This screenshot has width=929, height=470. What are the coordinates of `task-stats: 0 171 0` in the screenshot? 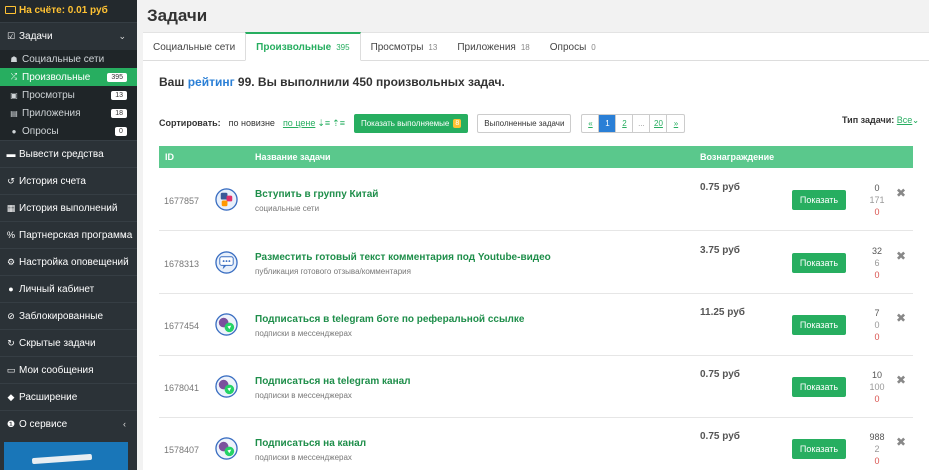 It's located at (877, 200).